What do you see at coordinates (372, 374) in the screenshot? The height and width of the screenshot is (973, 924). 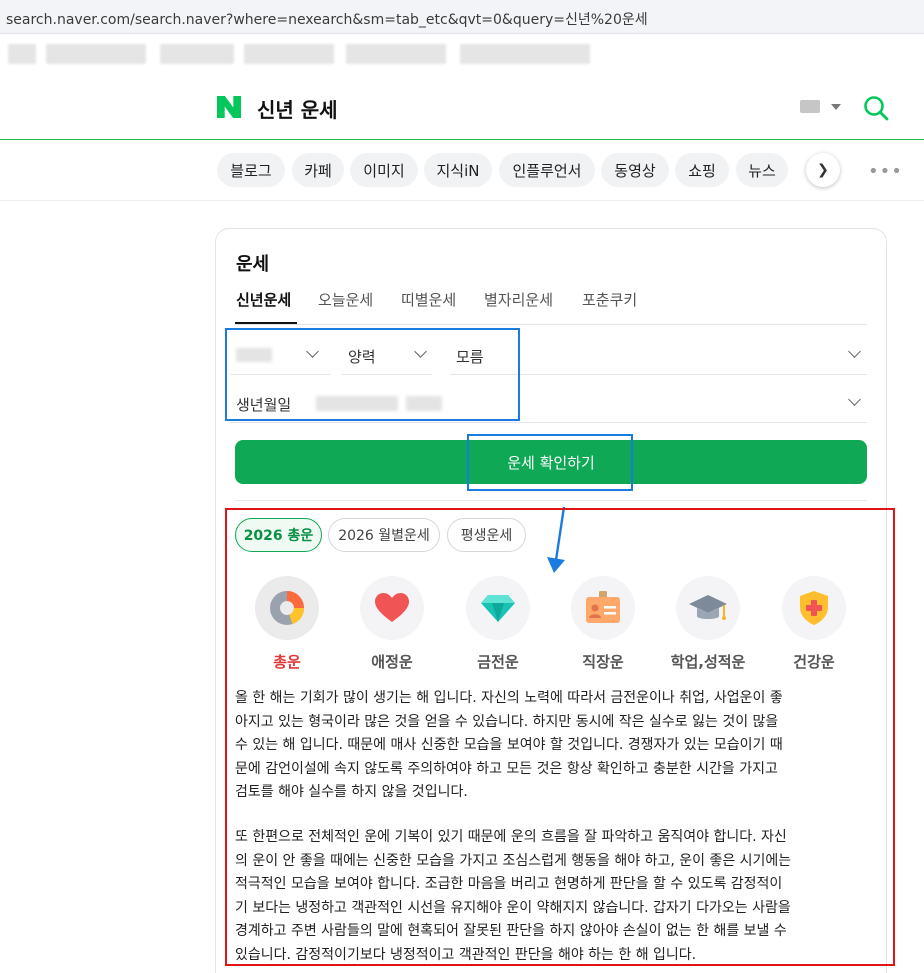 I see `highlight-box-inputs` at bounding box center [372, 374].